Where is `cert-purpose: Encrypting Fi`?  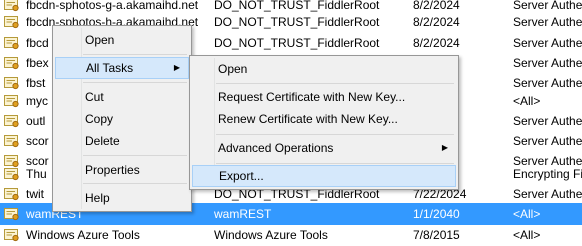 cert-purpose: Encrypting Fi is located at coordinates (547, 174).